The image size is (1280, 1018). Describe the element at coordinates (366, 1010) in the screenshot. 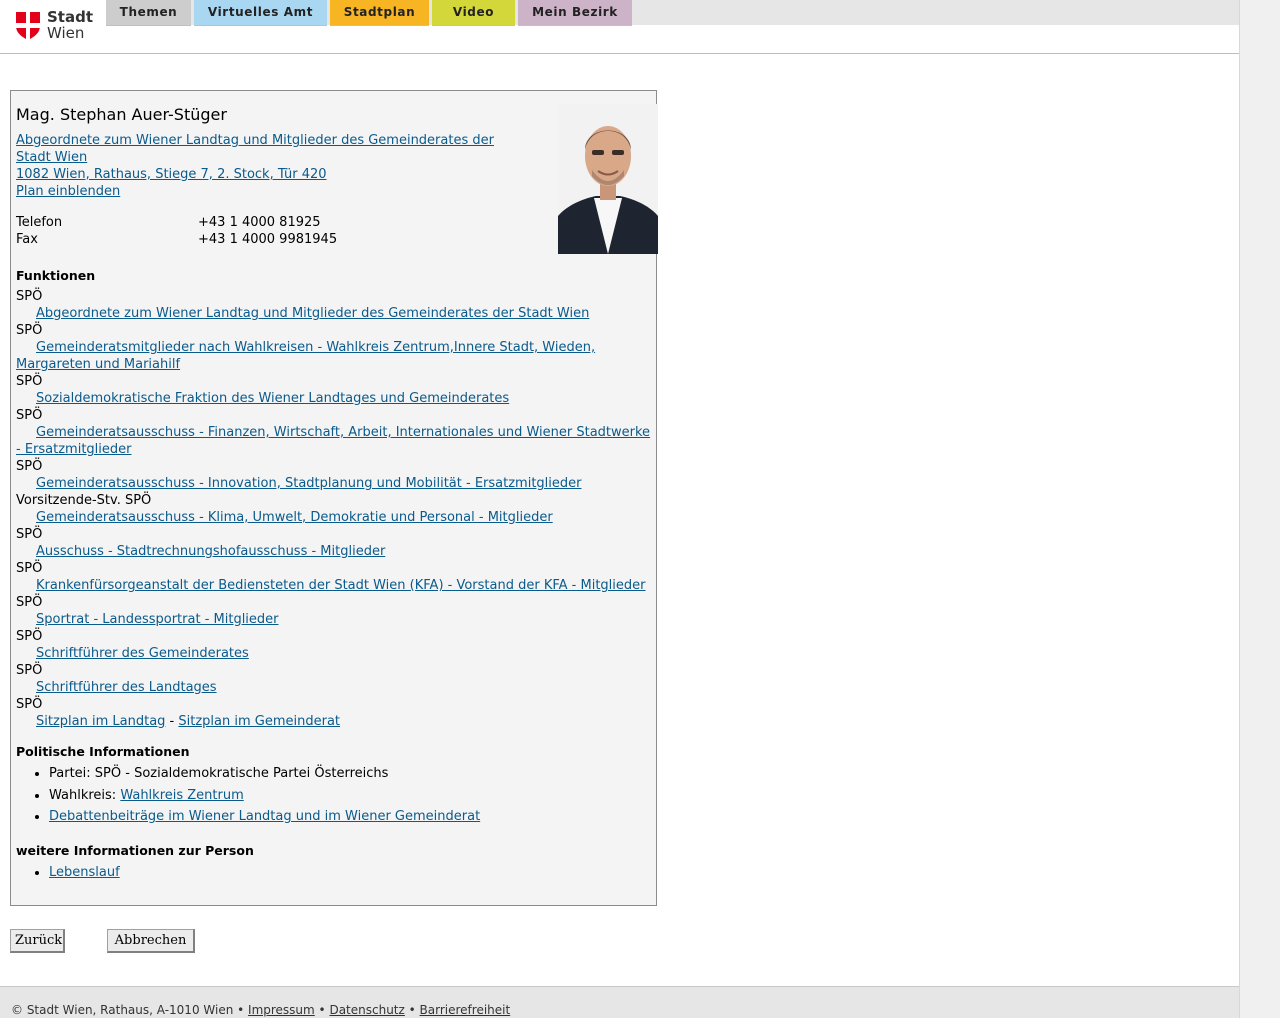

I see `datenschutz-link: Datenschutz` at that location.